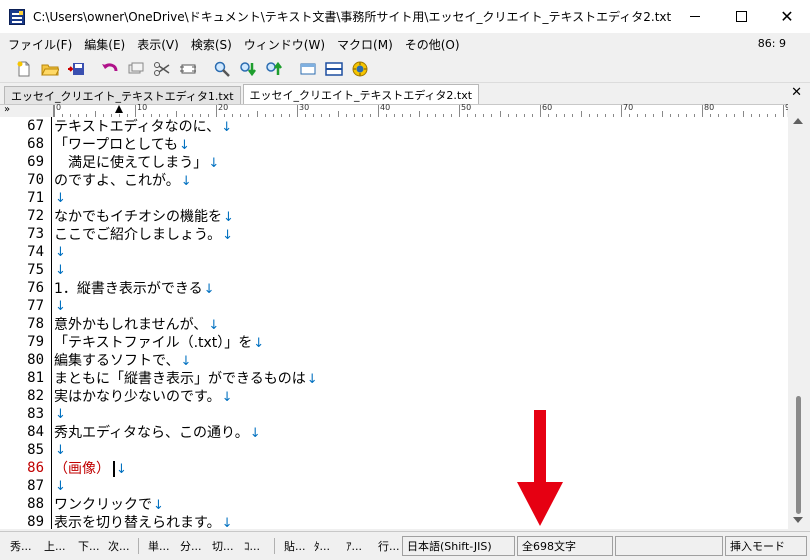 The width and height of the screenshot is (810, 560). Describe the element at coordinates (158, 44) in the screenshot. I see `menu-view: 表示(V)` at that location.